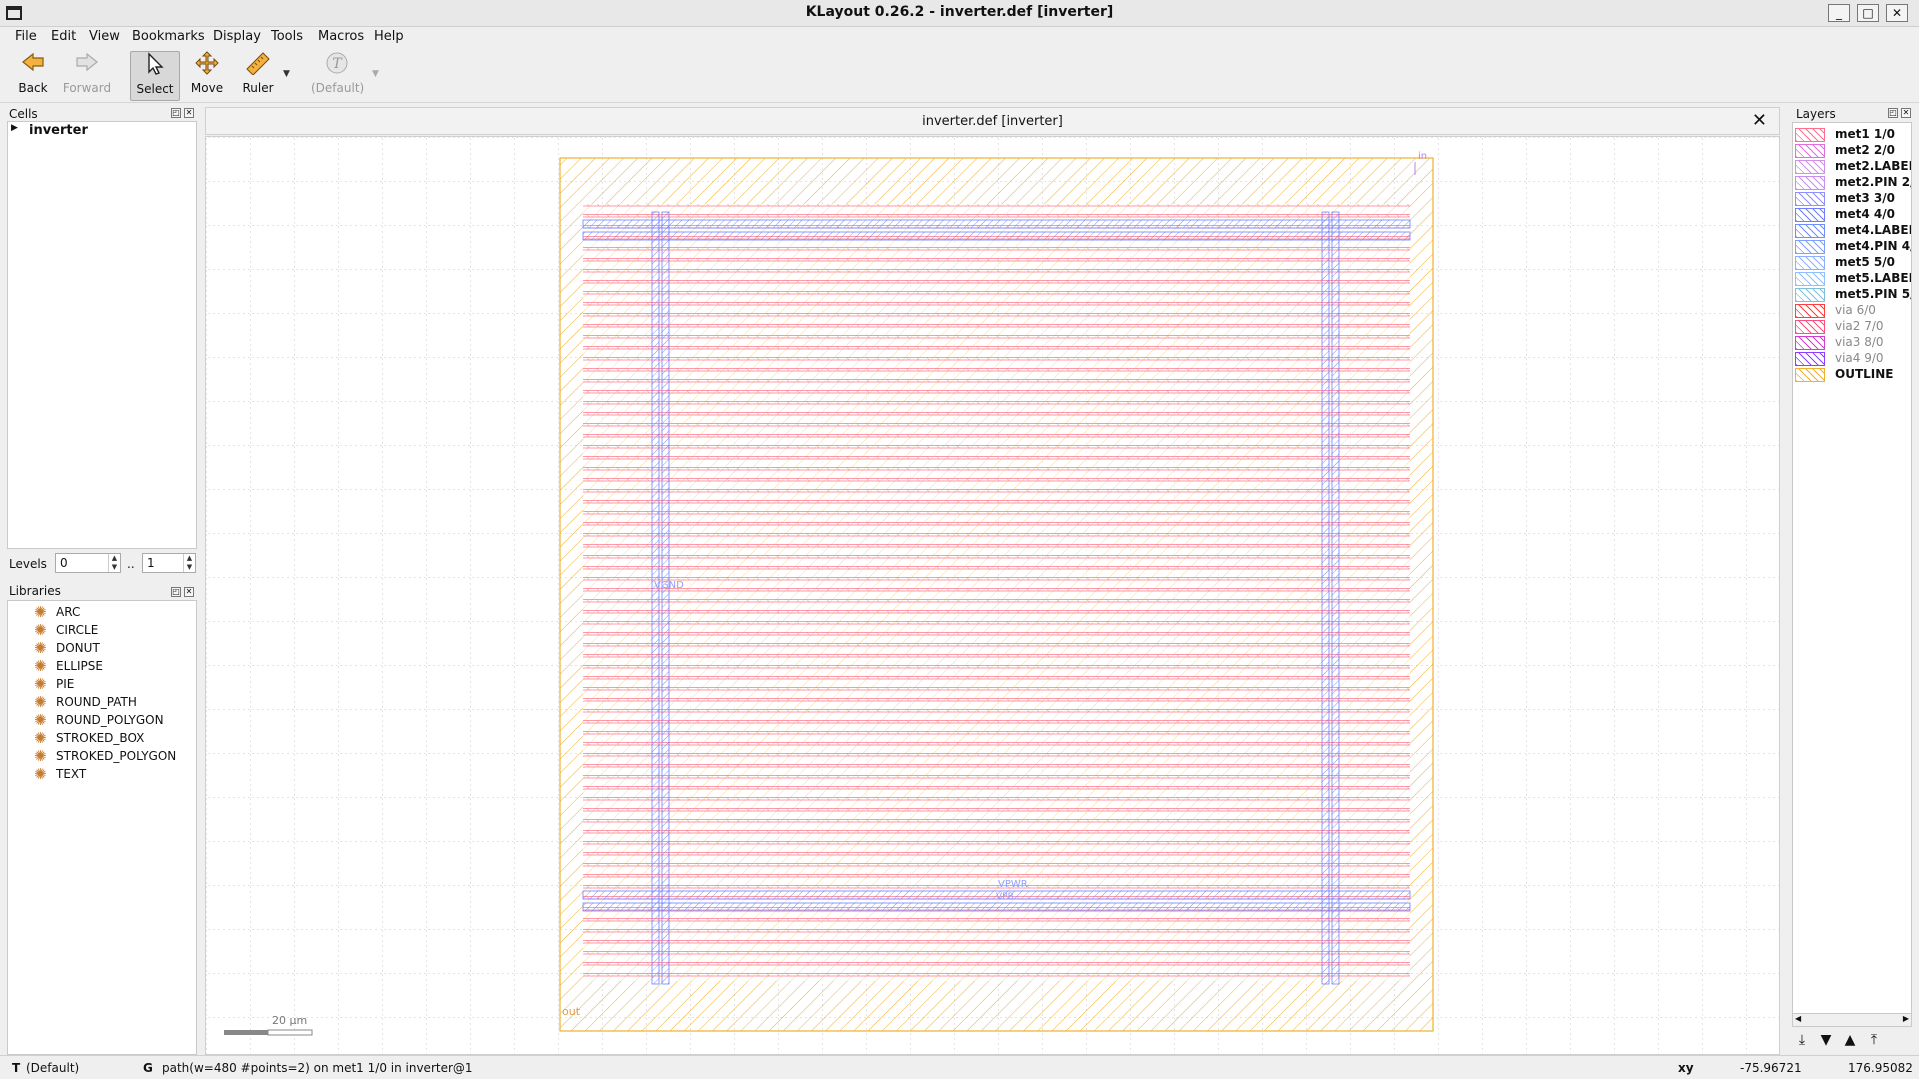  I want to click on forward-button: Forward, so click(87, 76).